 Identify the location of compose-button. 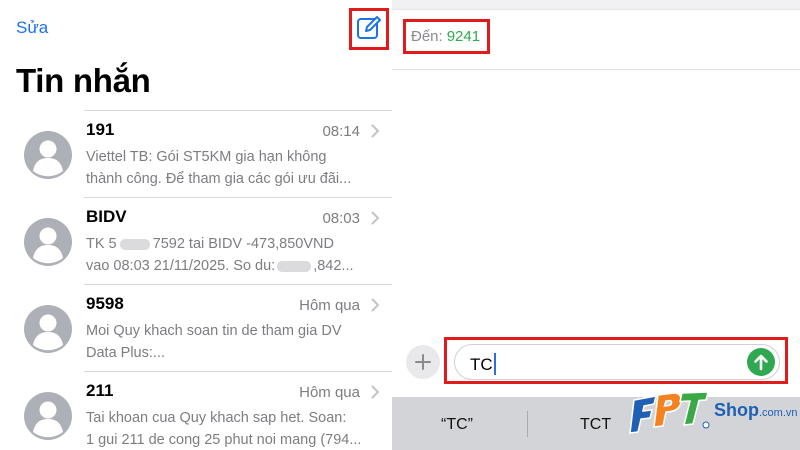
(369, 28).